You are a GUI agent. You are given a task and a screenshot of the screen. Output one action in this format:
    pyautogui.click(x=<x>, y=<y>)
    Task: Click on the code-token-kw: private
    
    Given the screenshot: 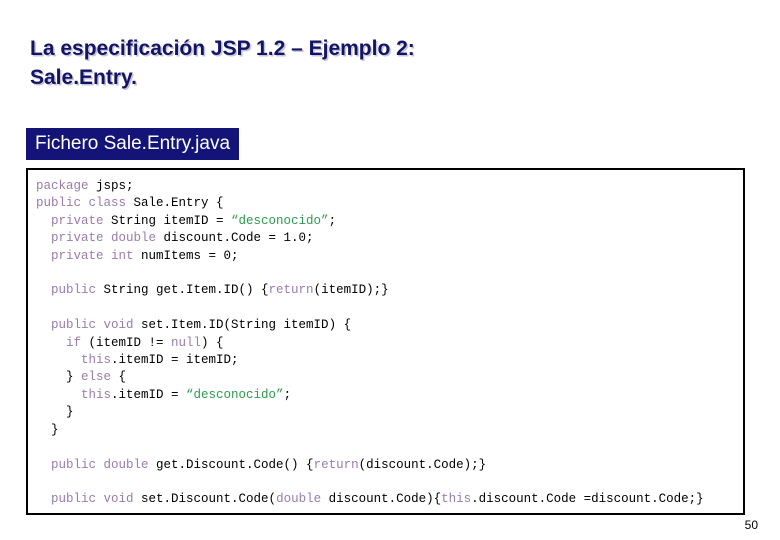 What is the action you would take?
    pyautogui.click(x=70, y=220)
    